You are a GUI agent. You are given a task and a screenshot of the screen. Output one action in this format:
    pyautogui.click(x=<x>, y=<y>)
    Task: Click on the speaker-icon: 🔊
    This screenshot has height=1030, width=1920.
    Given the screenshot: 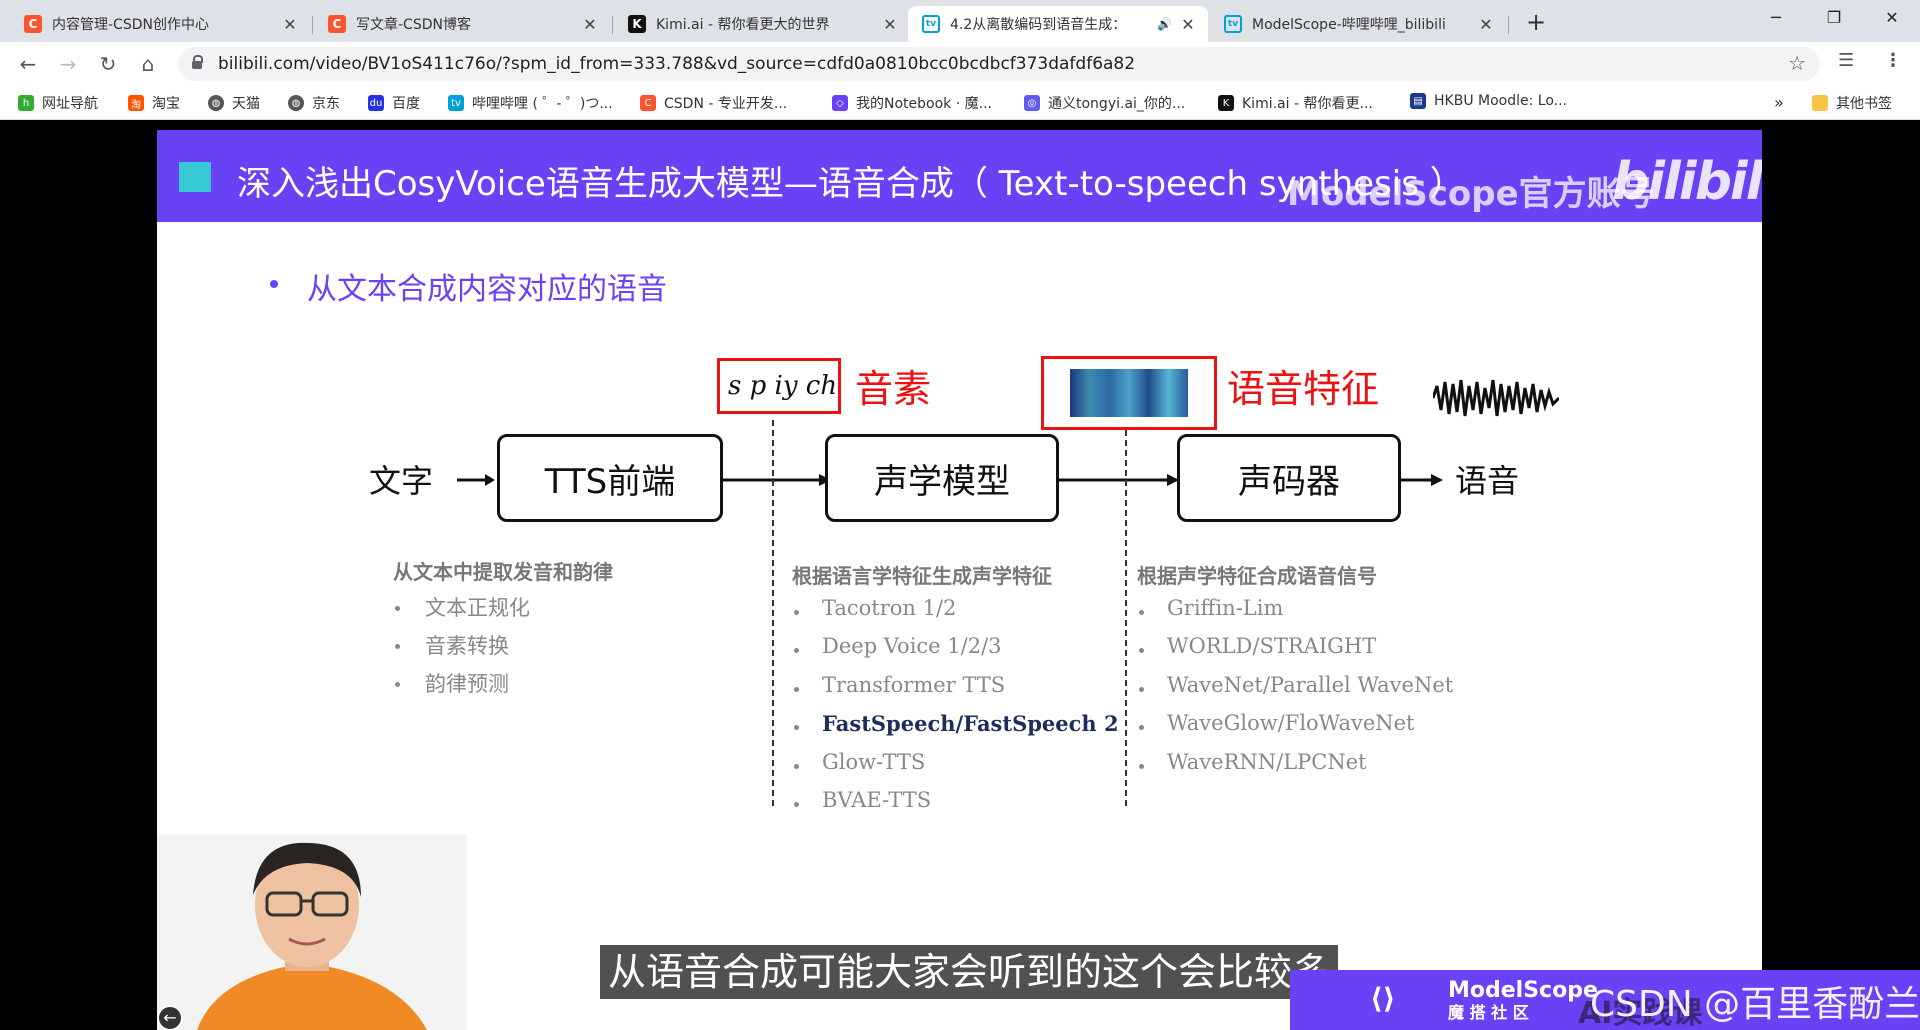 What is the action you would take?
    pyautogui.click(x=1164, y=24)
    